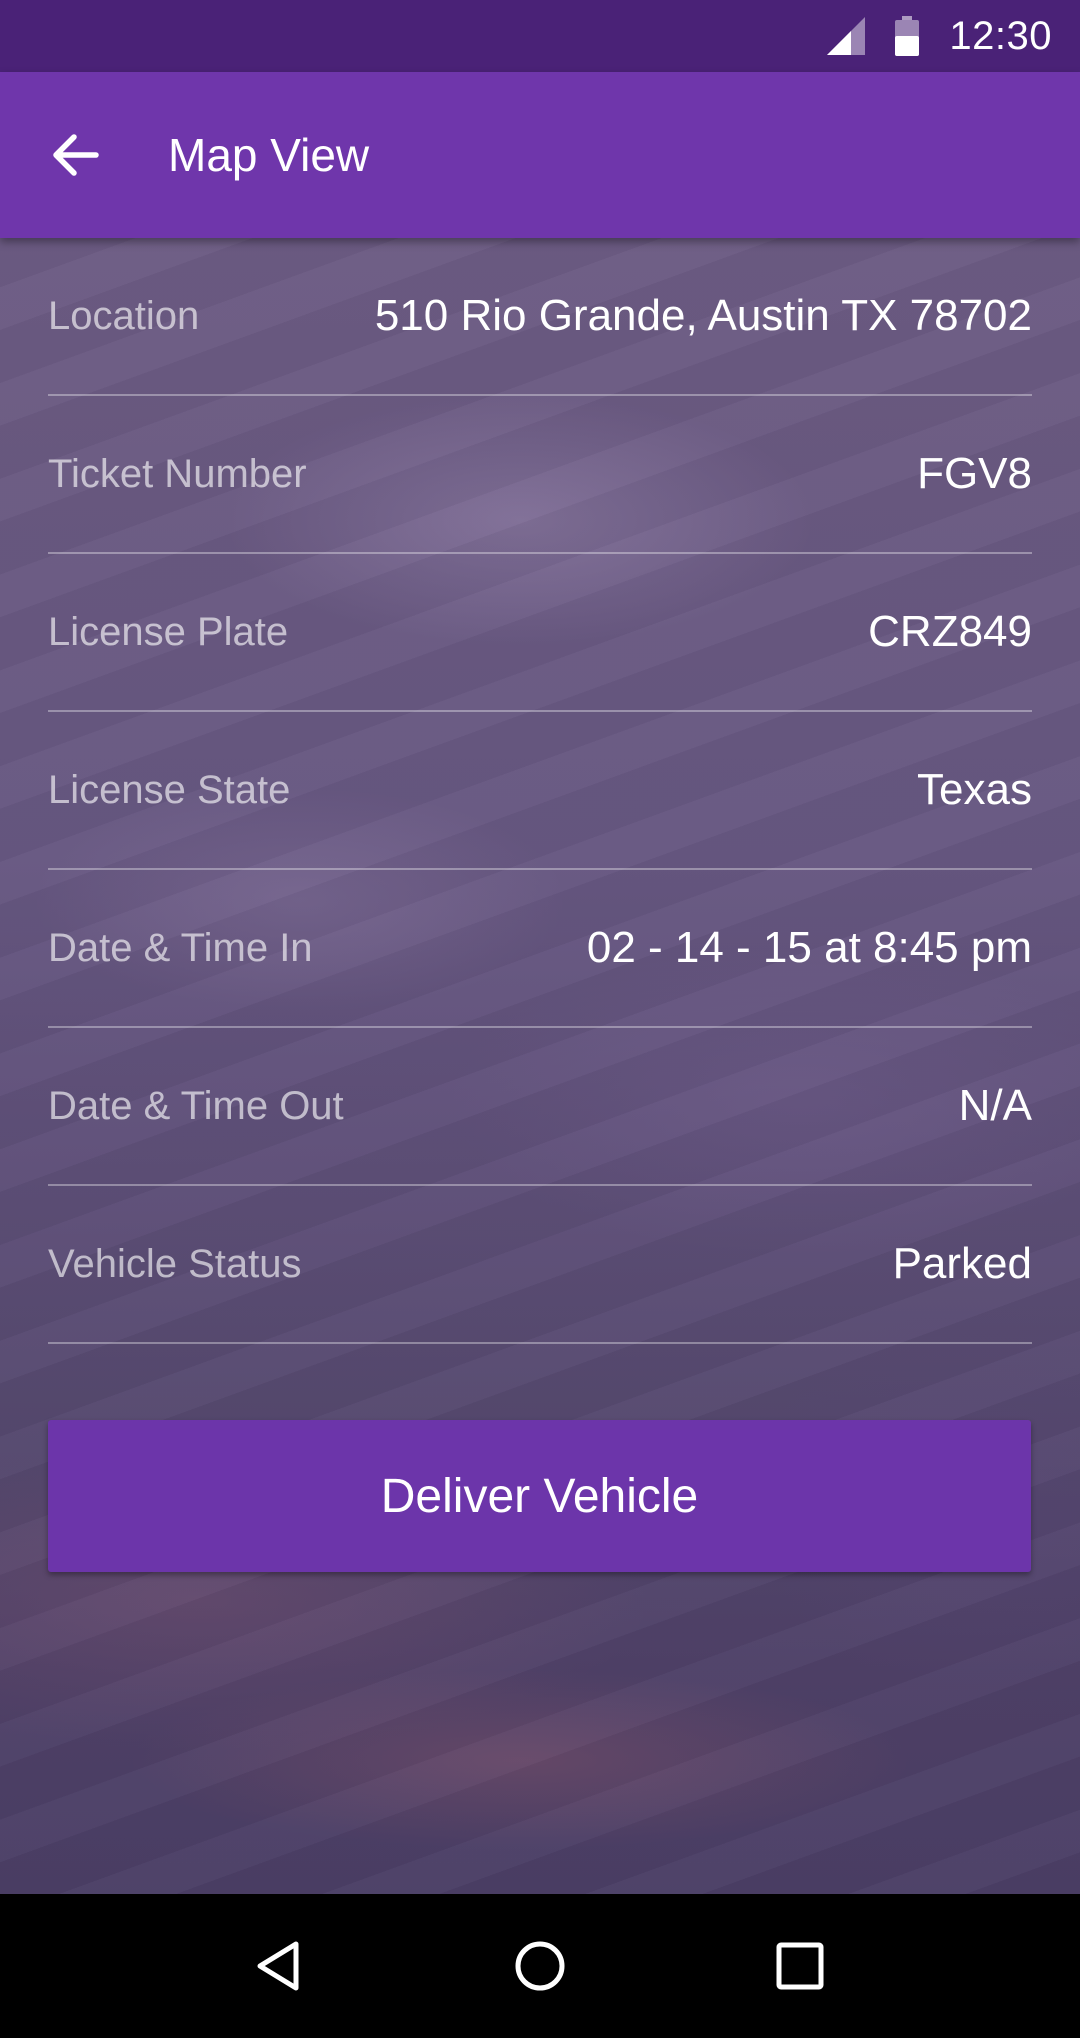  I want to click on nav-back-button, so click(280, 1966).